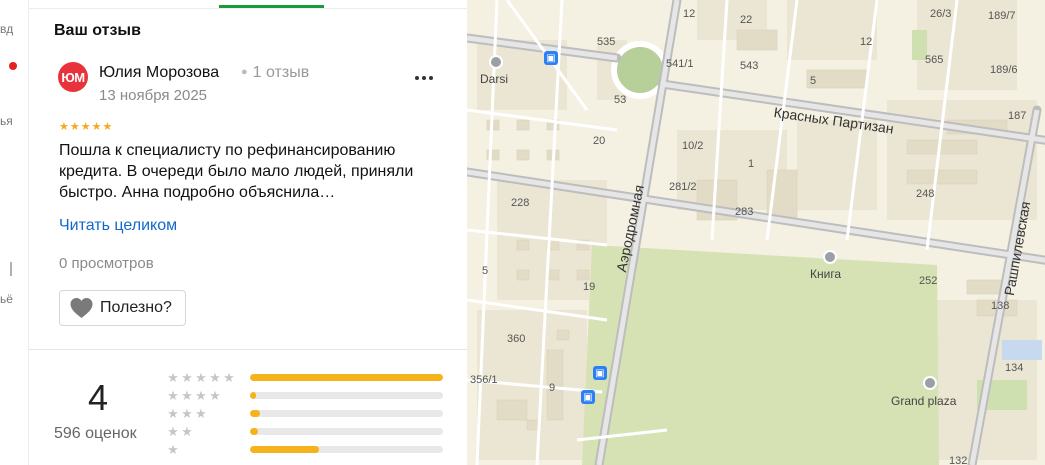 The height and width of the screenshot is (465, 1045). Describe the element at coordinates (106, 263) in the screenshot. I see `views-count: 0 просмотров` at that location.